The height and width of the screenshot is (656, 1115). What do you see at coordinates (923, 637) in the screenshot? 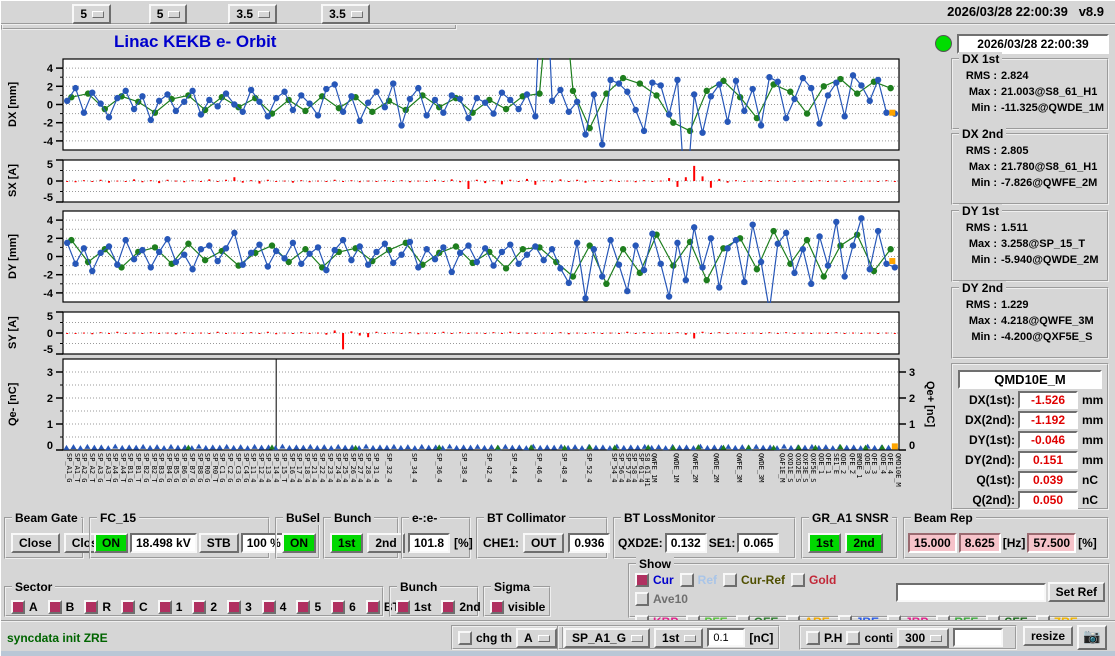
I see `interval-dropdown: 300` at bounding box center [923, 637].